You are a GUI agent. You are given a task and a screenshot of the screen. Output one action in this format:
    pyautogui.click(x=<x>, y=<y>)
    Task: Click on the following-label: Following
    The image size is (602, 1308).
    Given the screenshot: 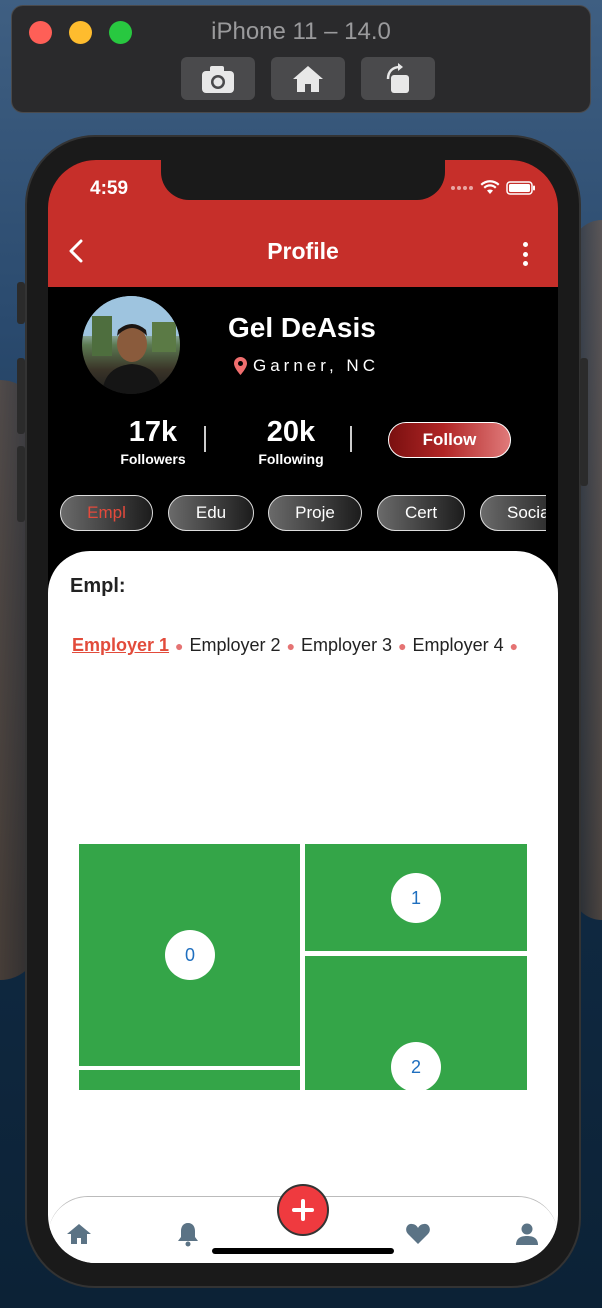 What is the action you would take?
    pyautogui.click(x=291, y=459)
    